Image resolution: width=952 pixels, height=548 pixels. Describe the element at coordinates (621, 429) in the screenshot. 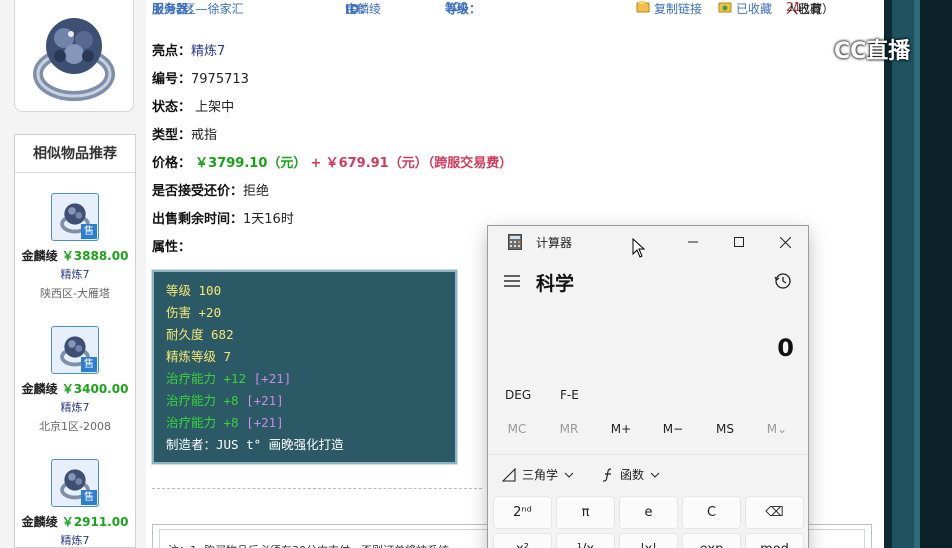

I see `memory-add-button: M+` at that location.